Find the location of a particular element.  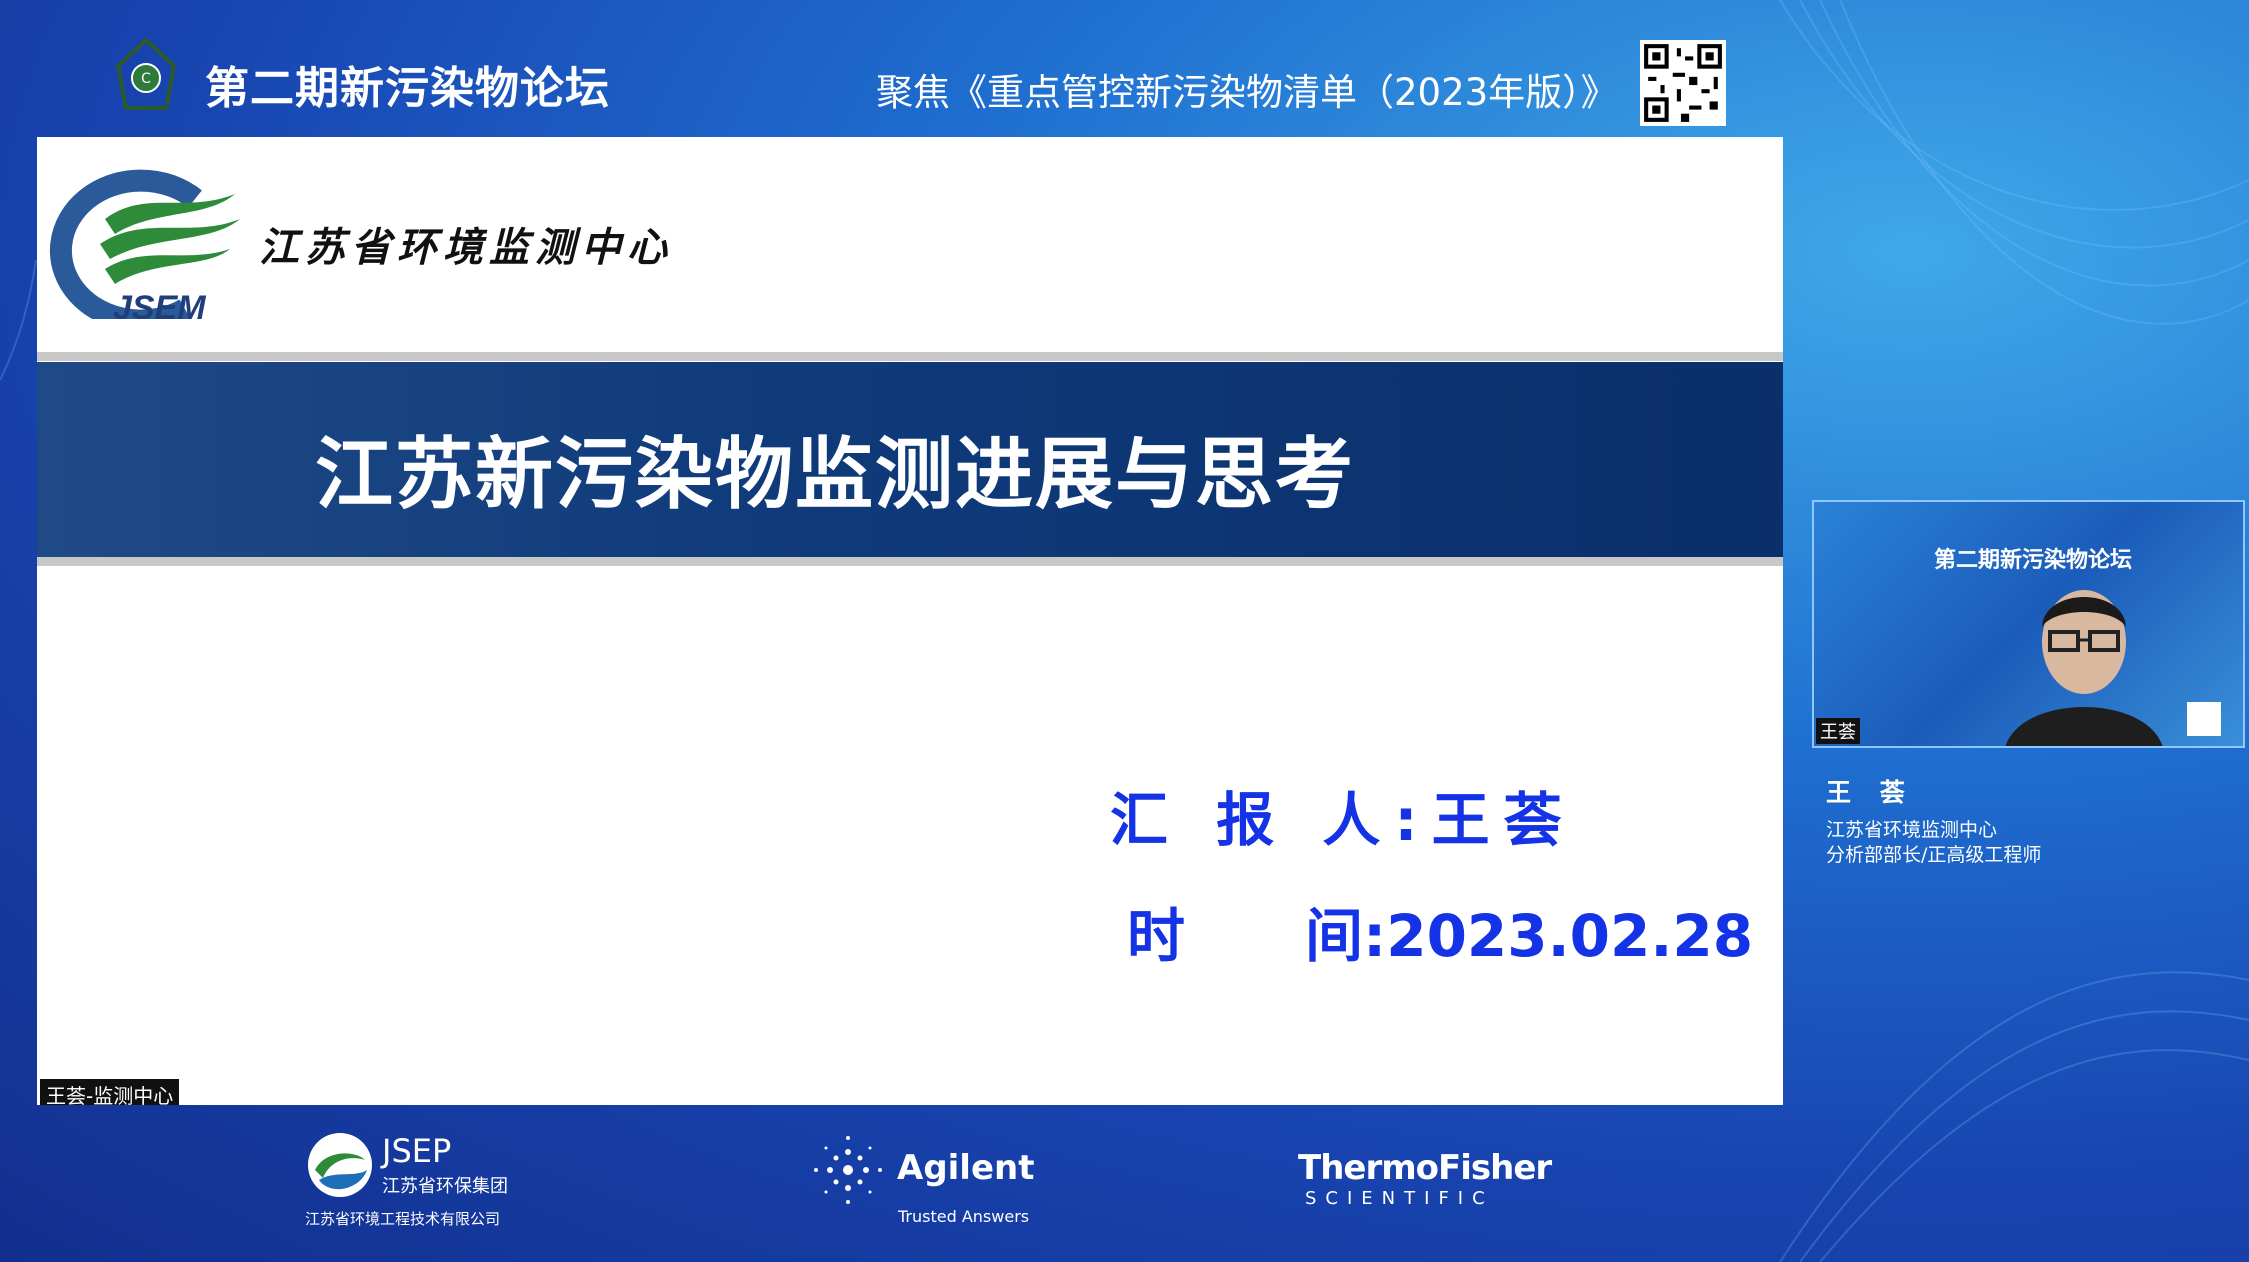

speaker-name: 王 荟 is located at coordinates (1870, 792).